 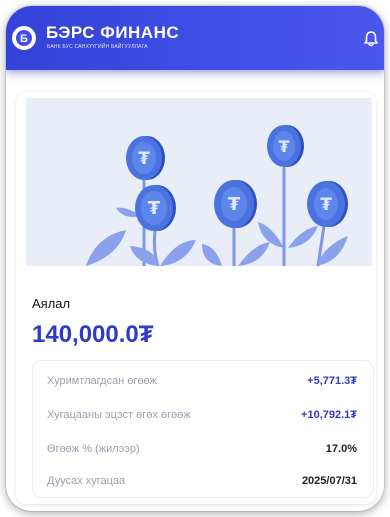 I want to click on brand-title: БЭРС ФИНАНС, so click(x=113, y=32).